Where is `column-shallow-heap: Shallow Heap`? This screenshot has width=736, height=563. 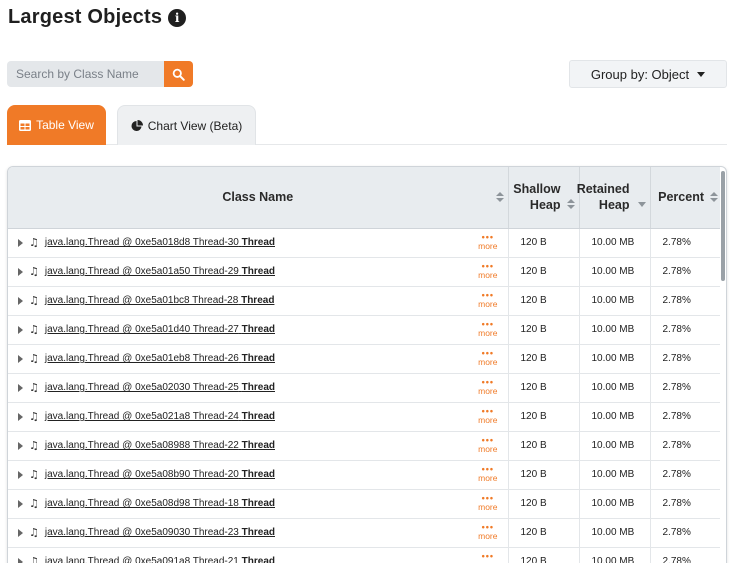 column-shallow-heap: Shallow Heap is located at coordinates (544, 198).